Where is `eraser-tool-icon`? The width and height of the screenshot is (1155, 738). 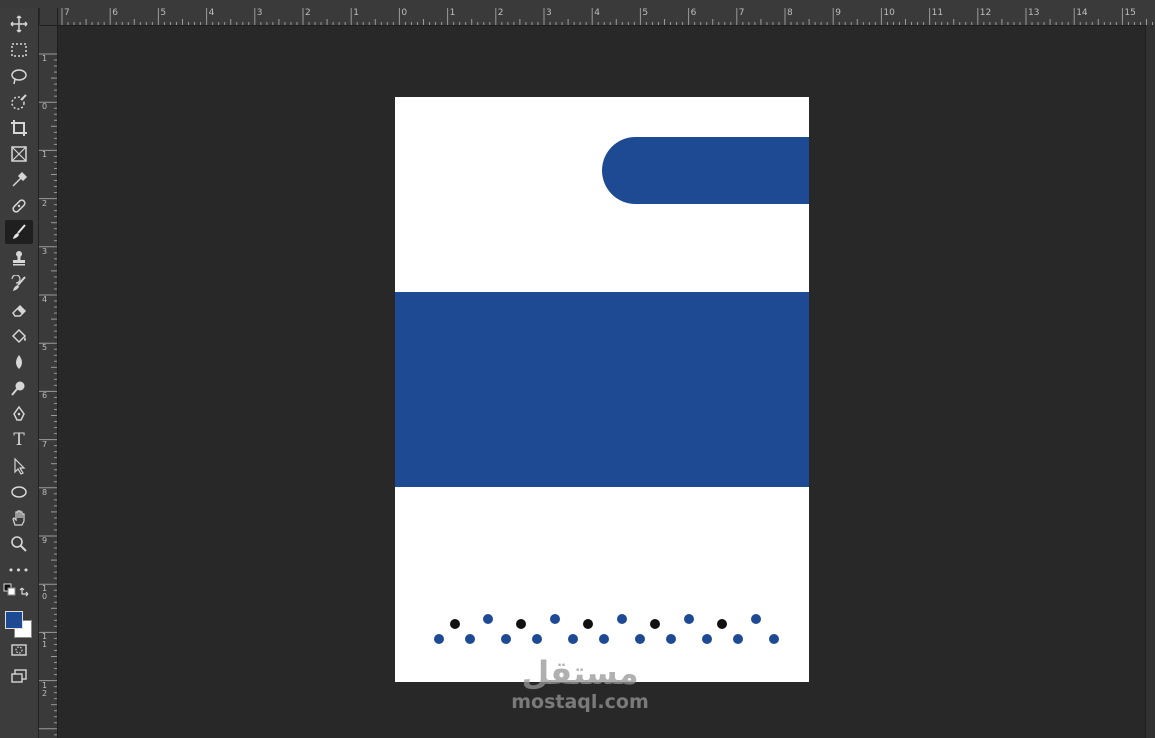 eraser-tool-icon is located at coordinates (19, 310).